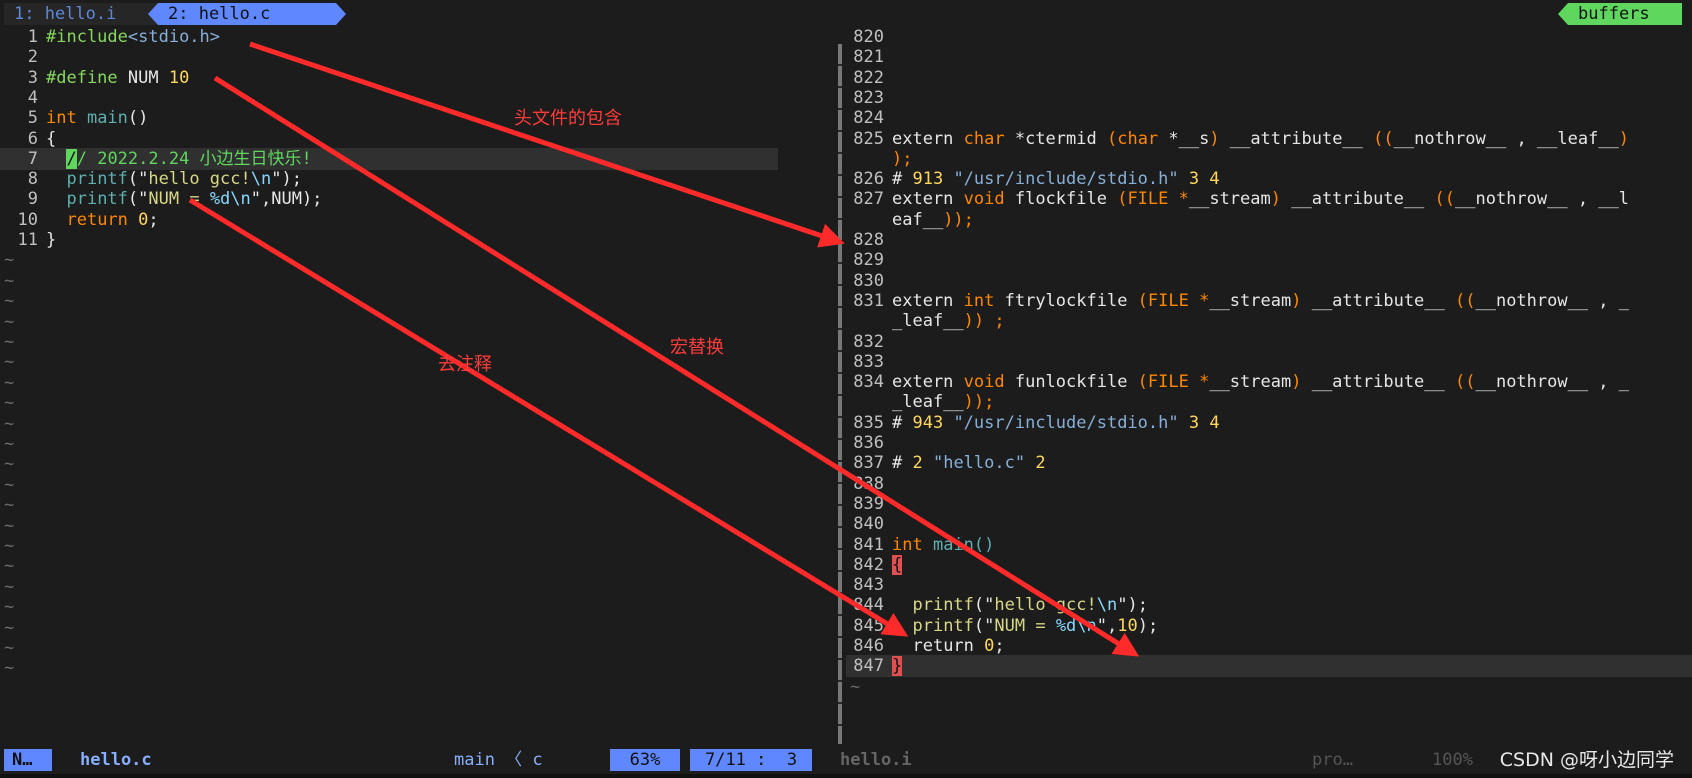 Image resolution: width=1692 pixels, height=778 pixels. I want to click on code-line: 8 printf("hello gcc!\n");, so click(420, 179).